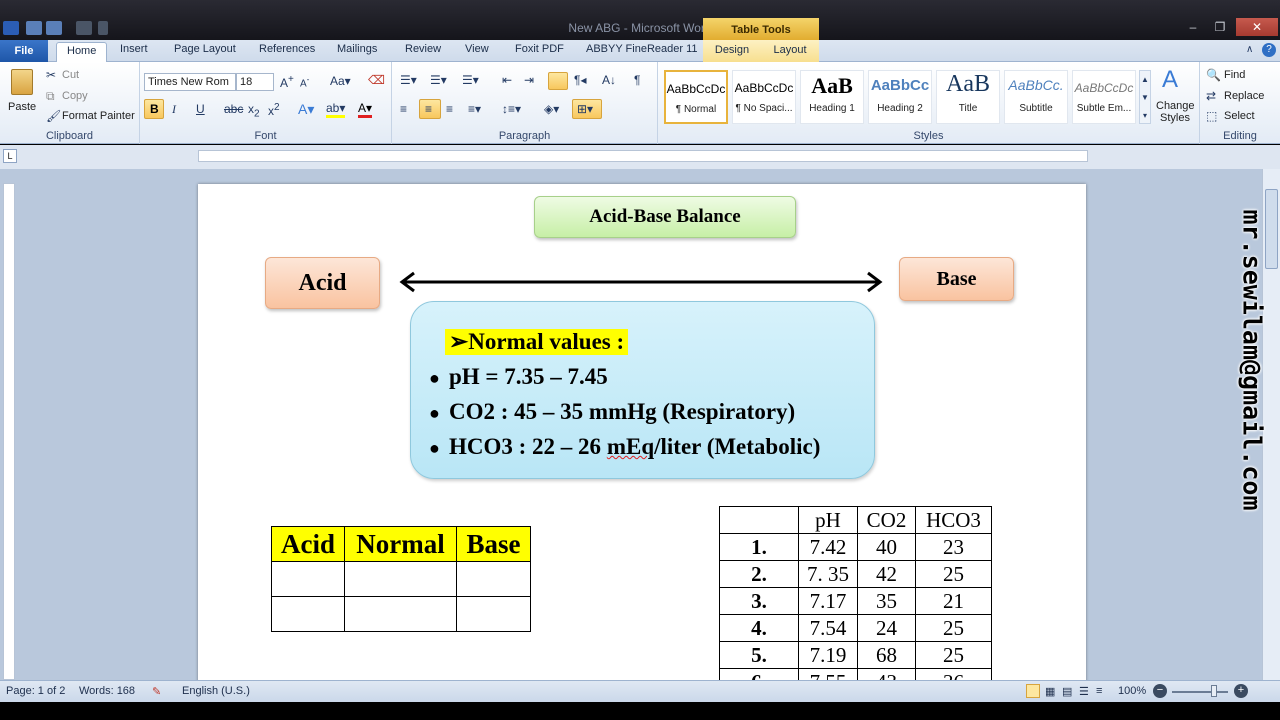 The width and height of the screenshot is (1280, 720). What do you see at coordinates (580, 80) in the screenshot?
I see `rtl-direction-icon: ¶◂` at bounding box center [580, 80].